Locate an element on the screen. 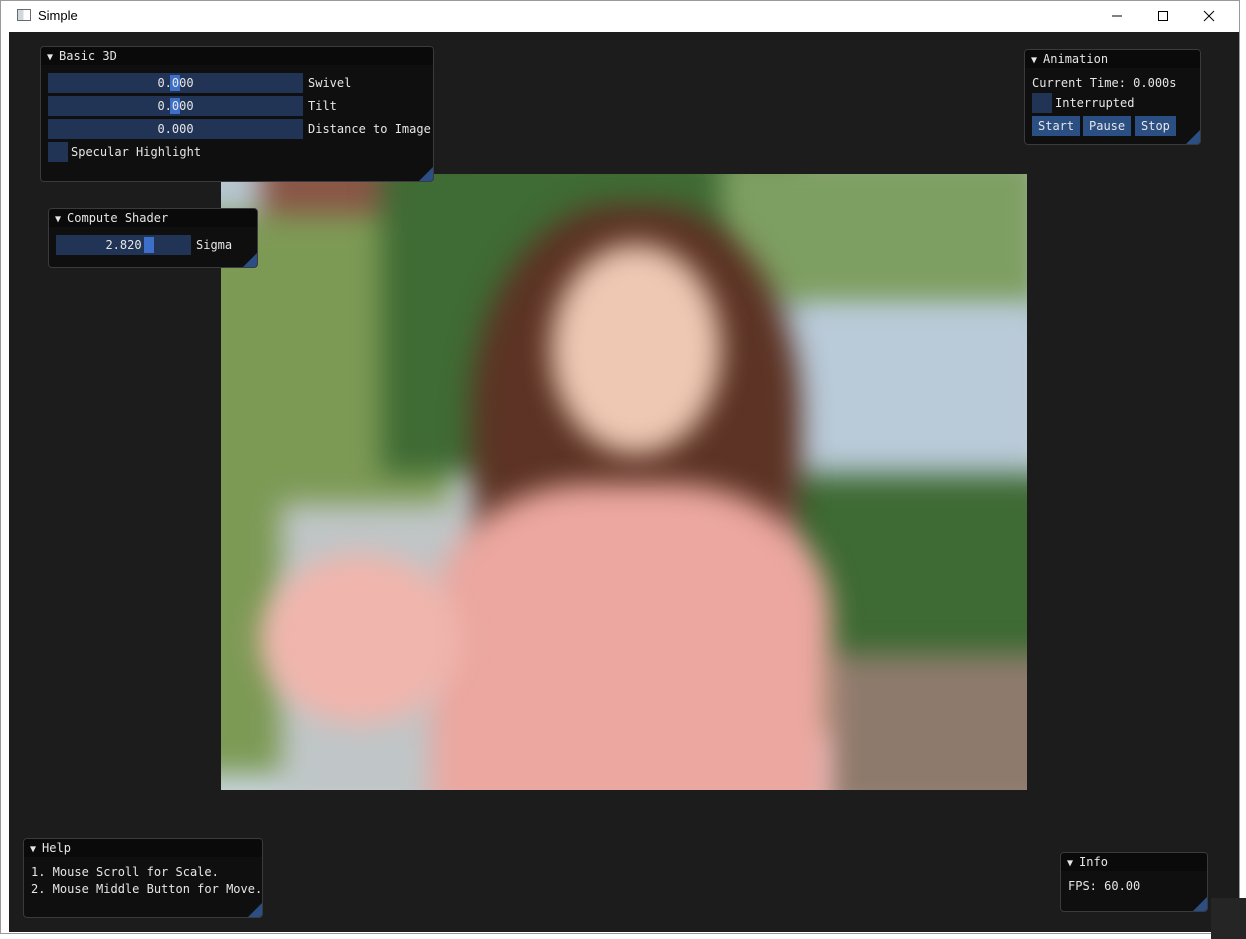 The height and width of the screenshot is (939, 1246). panel-title: Info is located at coordinates (1093, 862).